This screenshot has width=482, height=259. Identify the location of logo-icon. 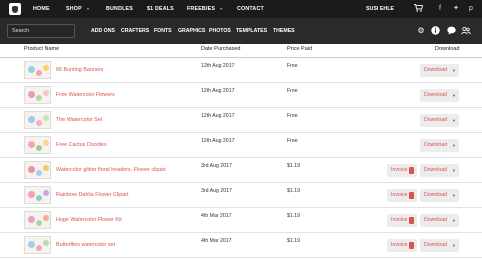
(15, 9).